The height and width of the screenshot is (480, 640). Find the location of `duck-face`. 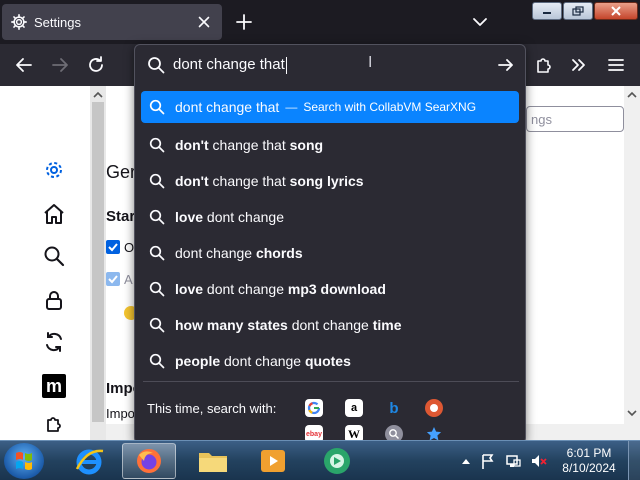

duck-face is located at coordinates (434, 408).